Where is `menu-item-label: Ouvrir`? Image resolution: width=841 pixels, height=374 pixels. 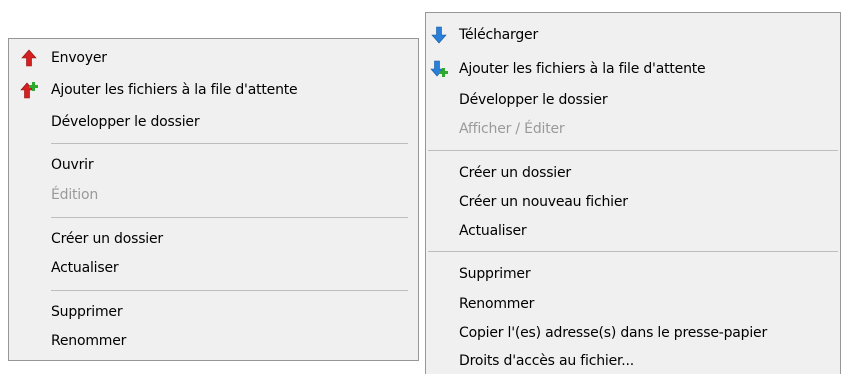 menu-item-label: Ouvrir is located at coordinates (72, 165).